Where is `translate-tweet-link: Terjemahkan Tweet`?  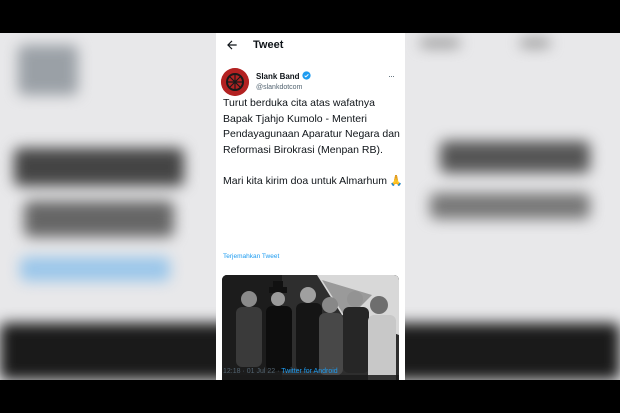
translate-tweet-link: Terjemahkan Tweet is located at coordinates (251, 256).